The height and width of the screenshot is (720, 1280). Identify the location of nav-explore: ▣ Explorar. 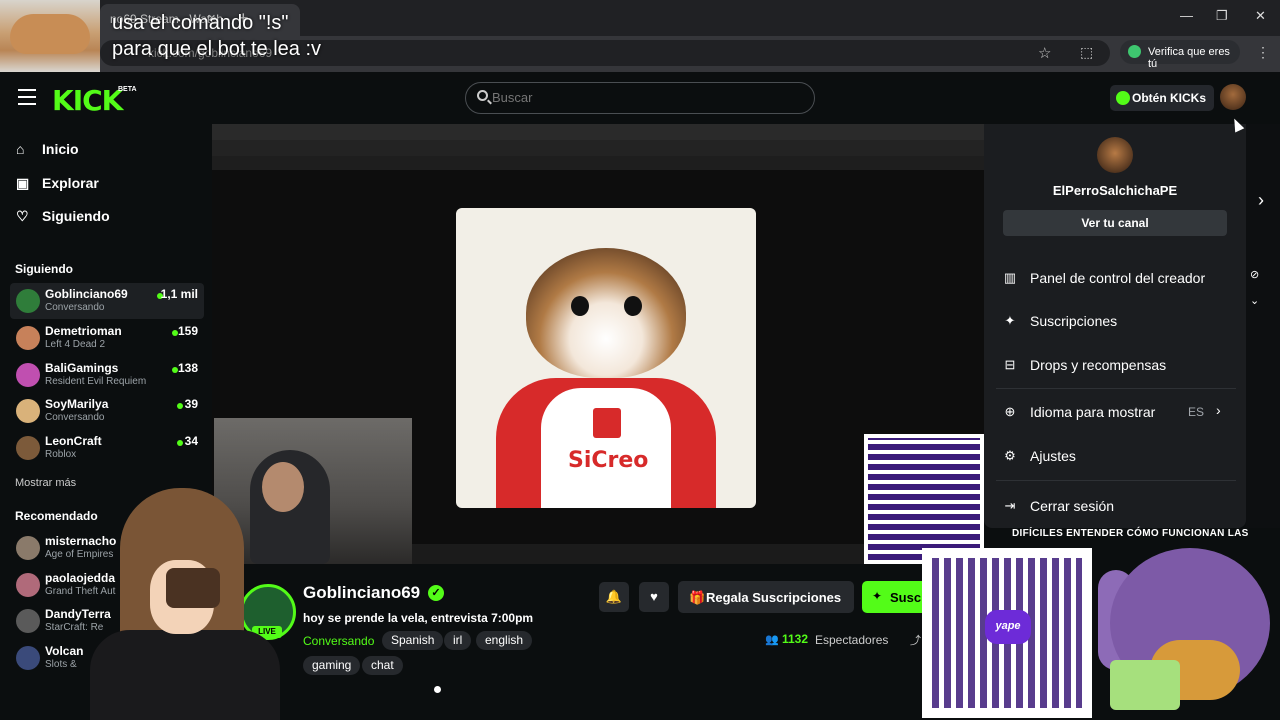
(57, 183).